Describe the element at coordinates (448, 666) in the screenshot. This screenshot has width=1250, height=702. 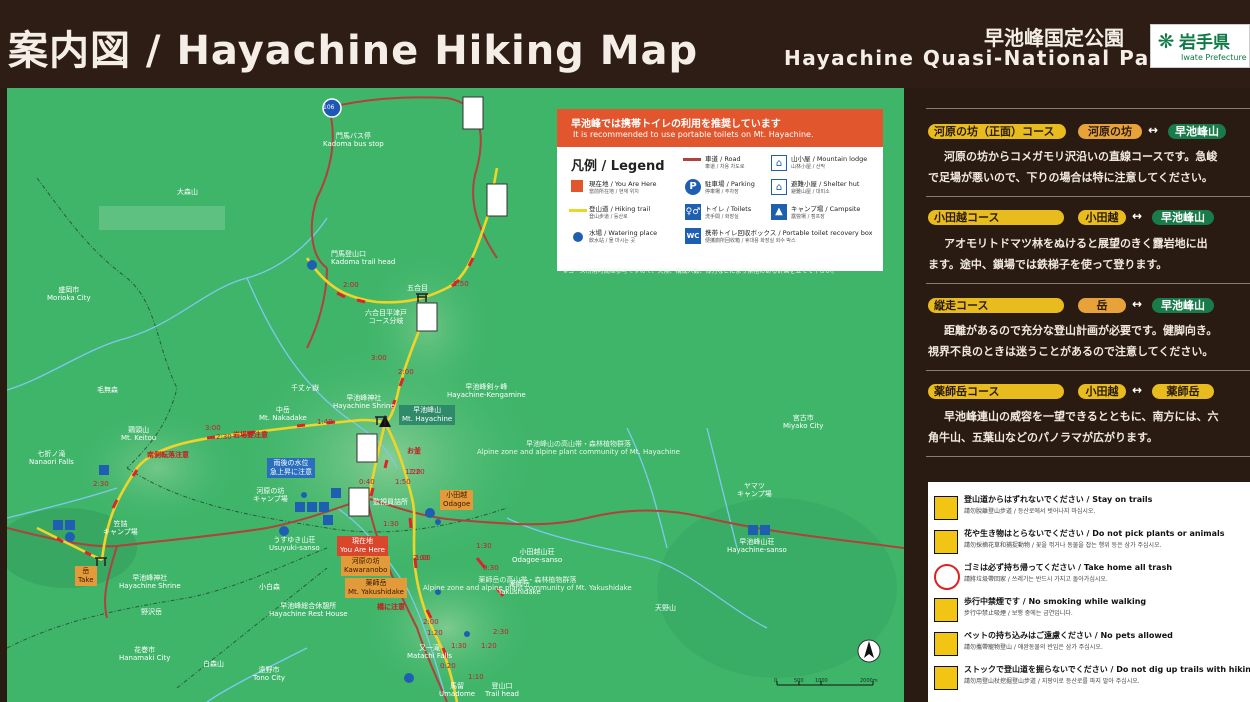
I see `trail-time: 0:20` at that location.